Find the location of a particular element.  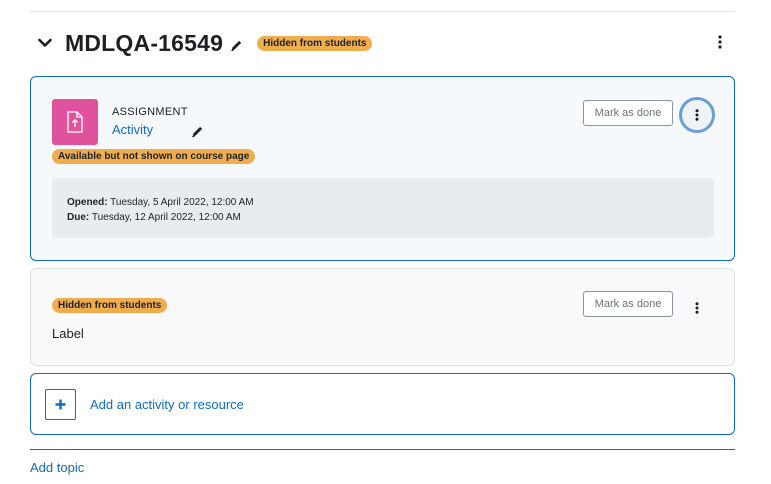

add-activity-button: Add an activity or resource is located at coordinates (382, 404).